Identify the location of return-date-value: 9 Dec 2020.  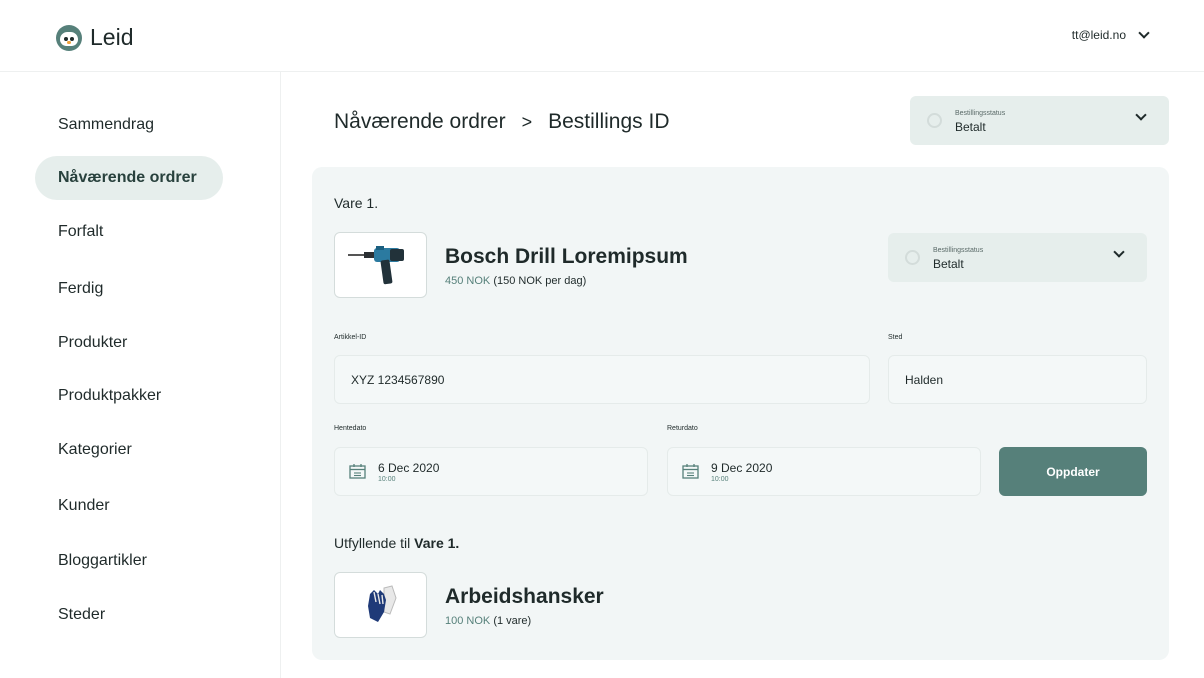
(742, 467).